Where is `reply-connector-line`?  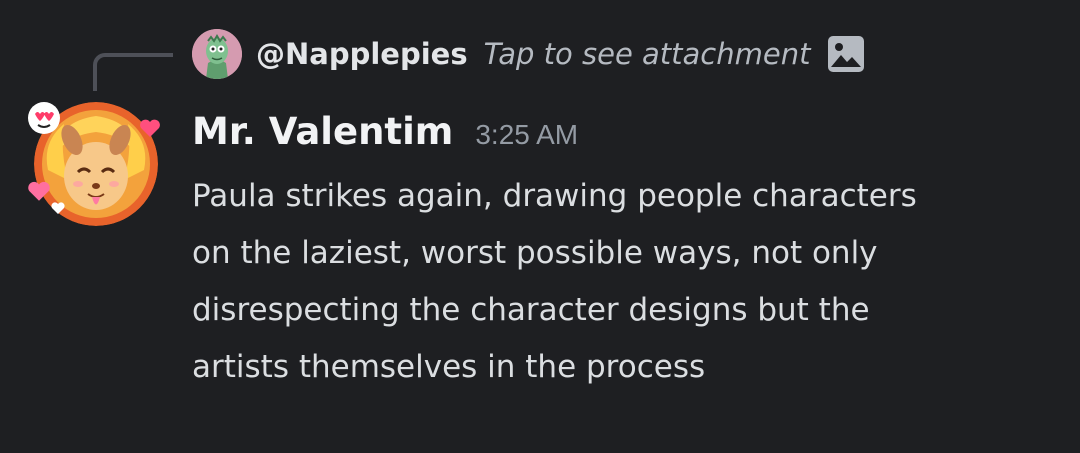
reply-connector-line is located at coordinates (133, 72).